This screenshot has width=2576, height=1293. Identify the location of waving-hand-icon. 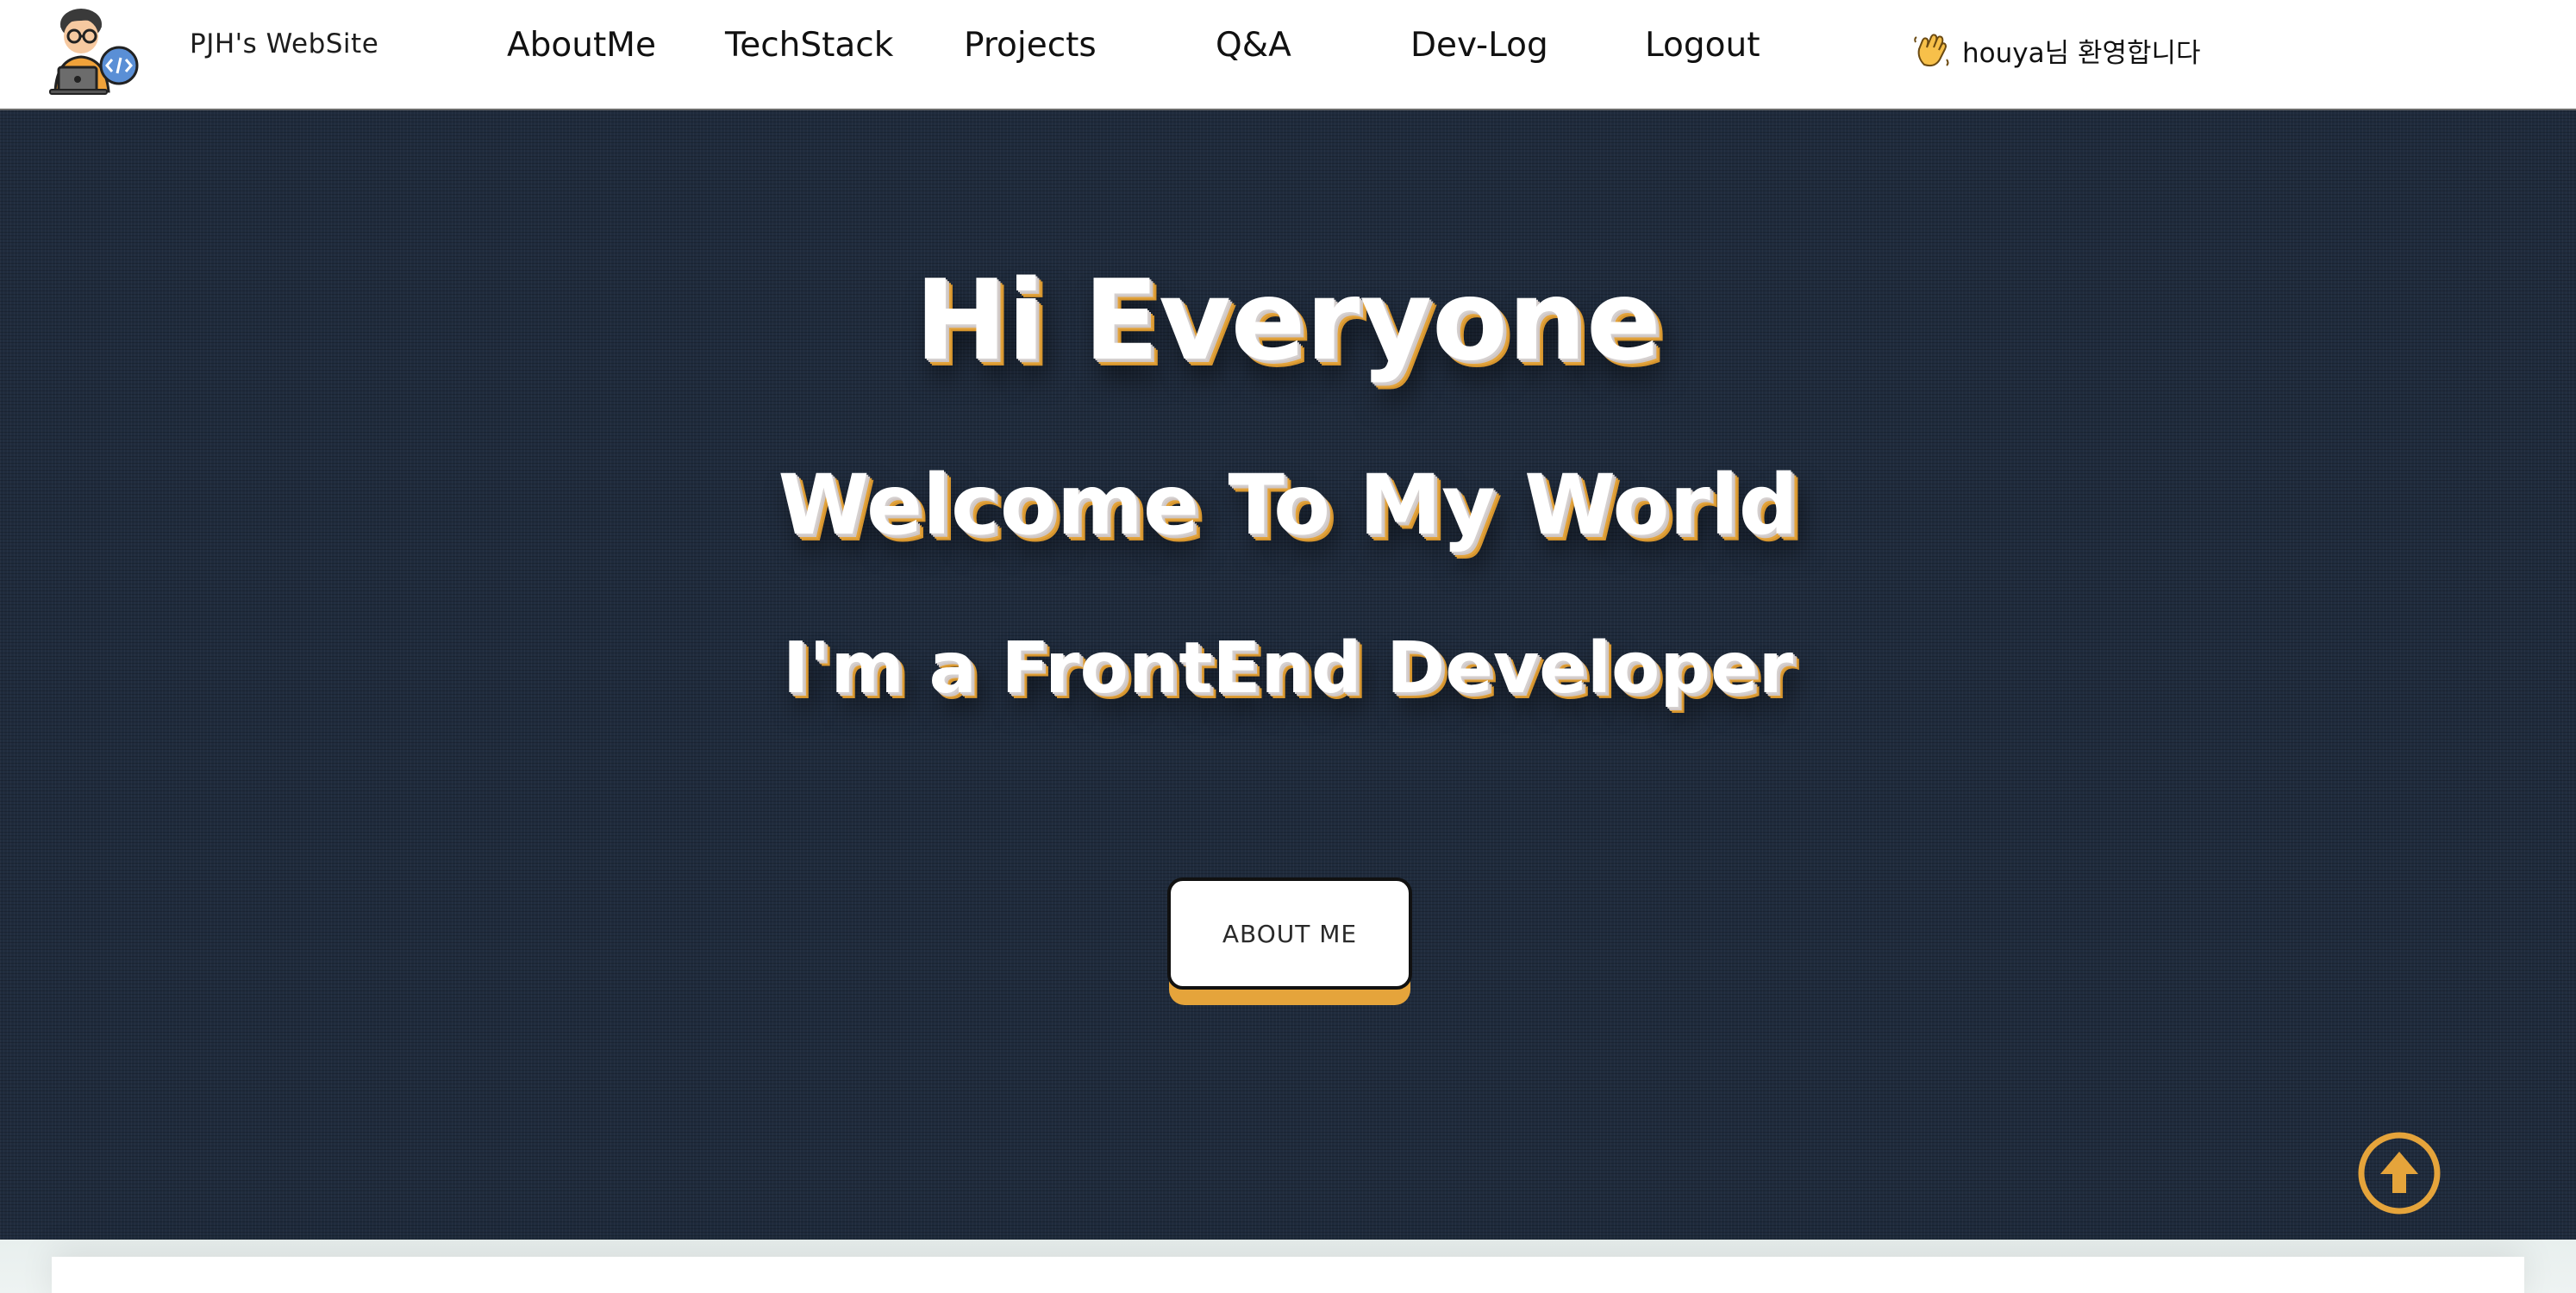
(1931, 50).